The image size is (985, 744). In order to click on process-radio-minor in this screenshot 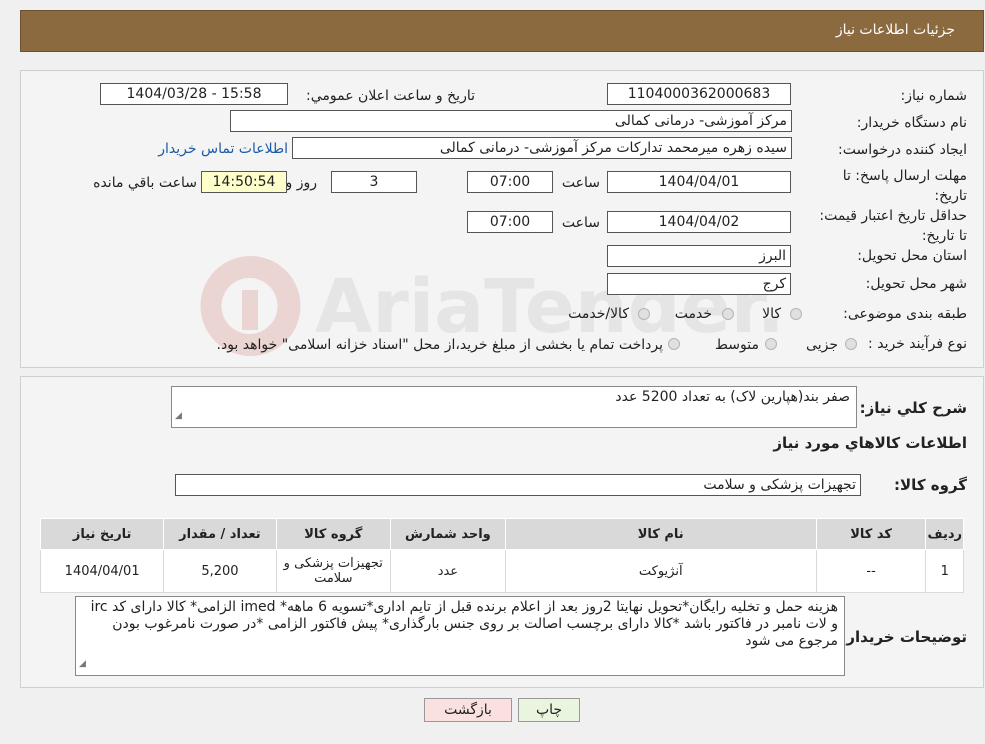, I will do `click(851, 344)`.